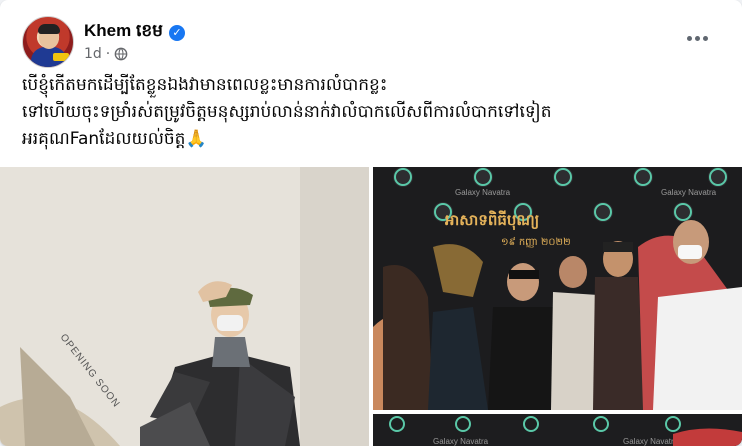  What do you see at coordinates (93, 54) in the screenshot?
I see `post-time: 1d` at bounding box center [93, 54].